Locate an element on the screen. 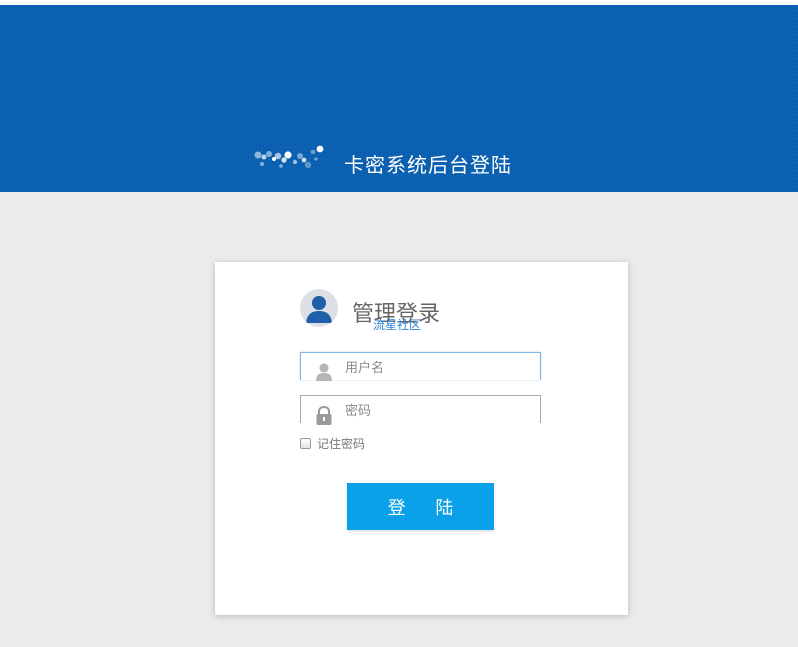 The width and height of the screenshot is (798, 647). dotted-cloud-logo-icon is located at coordinates (289, 157).